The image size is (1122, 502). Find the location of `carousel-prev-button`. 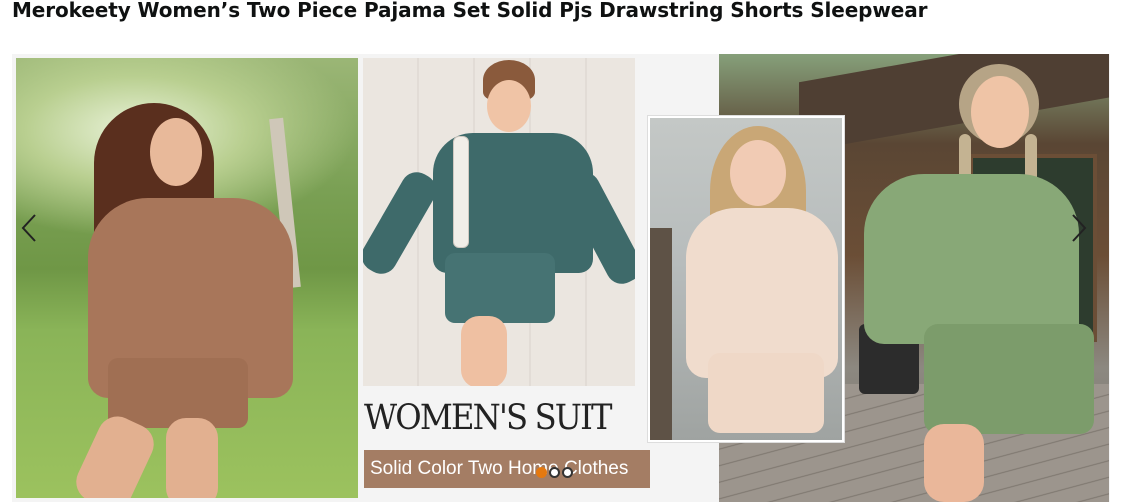

carousel-prev-button is located at coordinates (29, 228).